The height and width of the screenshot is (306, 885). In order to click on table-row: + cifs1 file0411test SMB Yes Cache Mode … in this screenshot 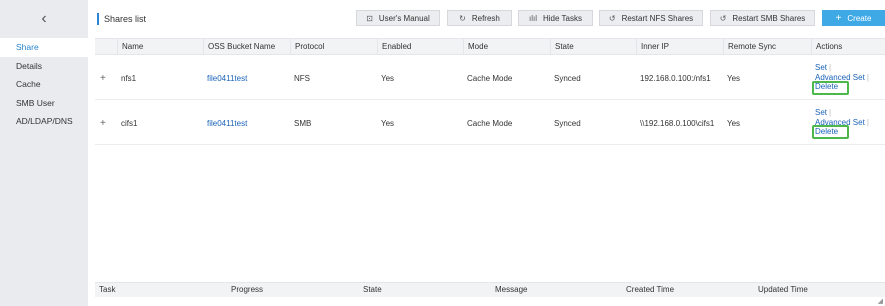, I will do `click(490, 123)`.